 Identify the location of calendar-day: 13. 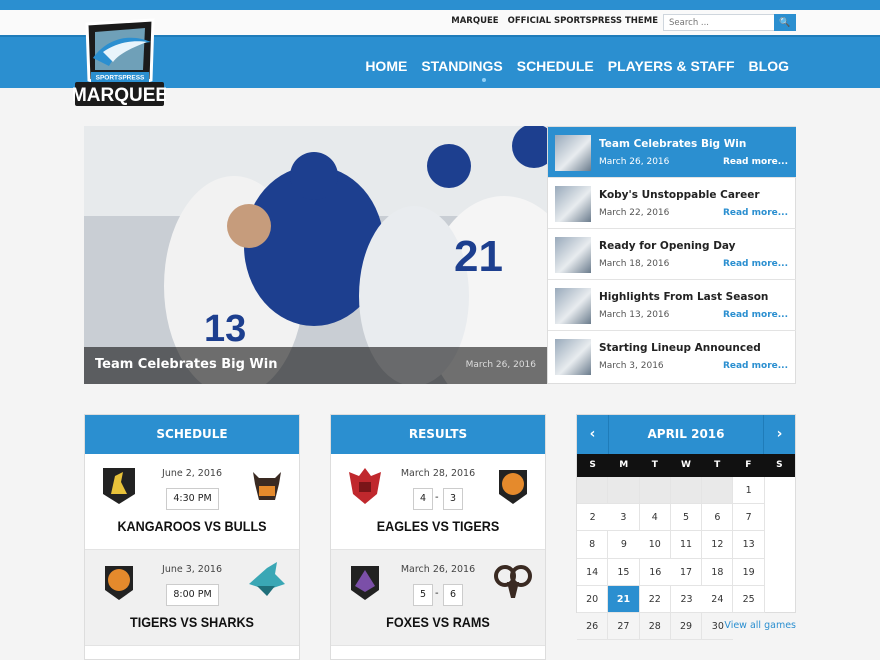
(749, 545).